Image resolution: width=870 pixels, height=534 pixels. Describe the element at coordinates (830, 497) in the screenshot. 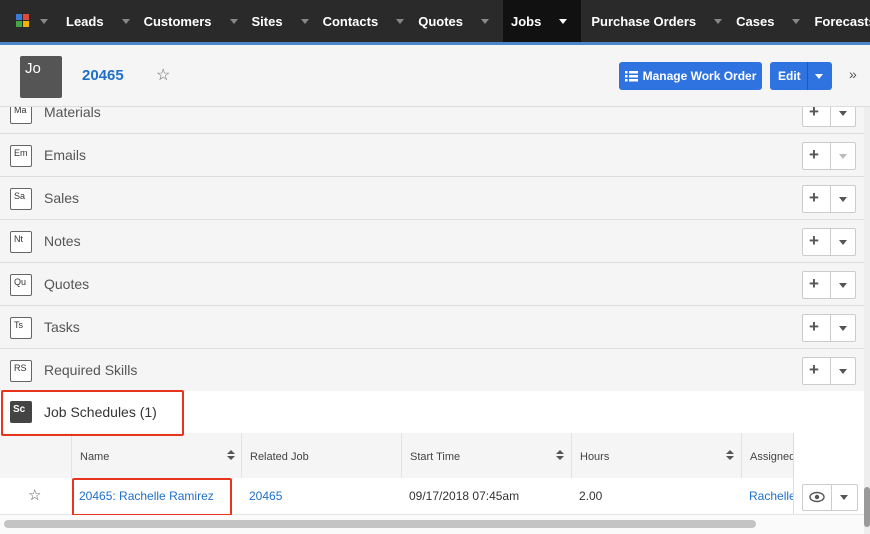

I see `row-preview-button` at that location.